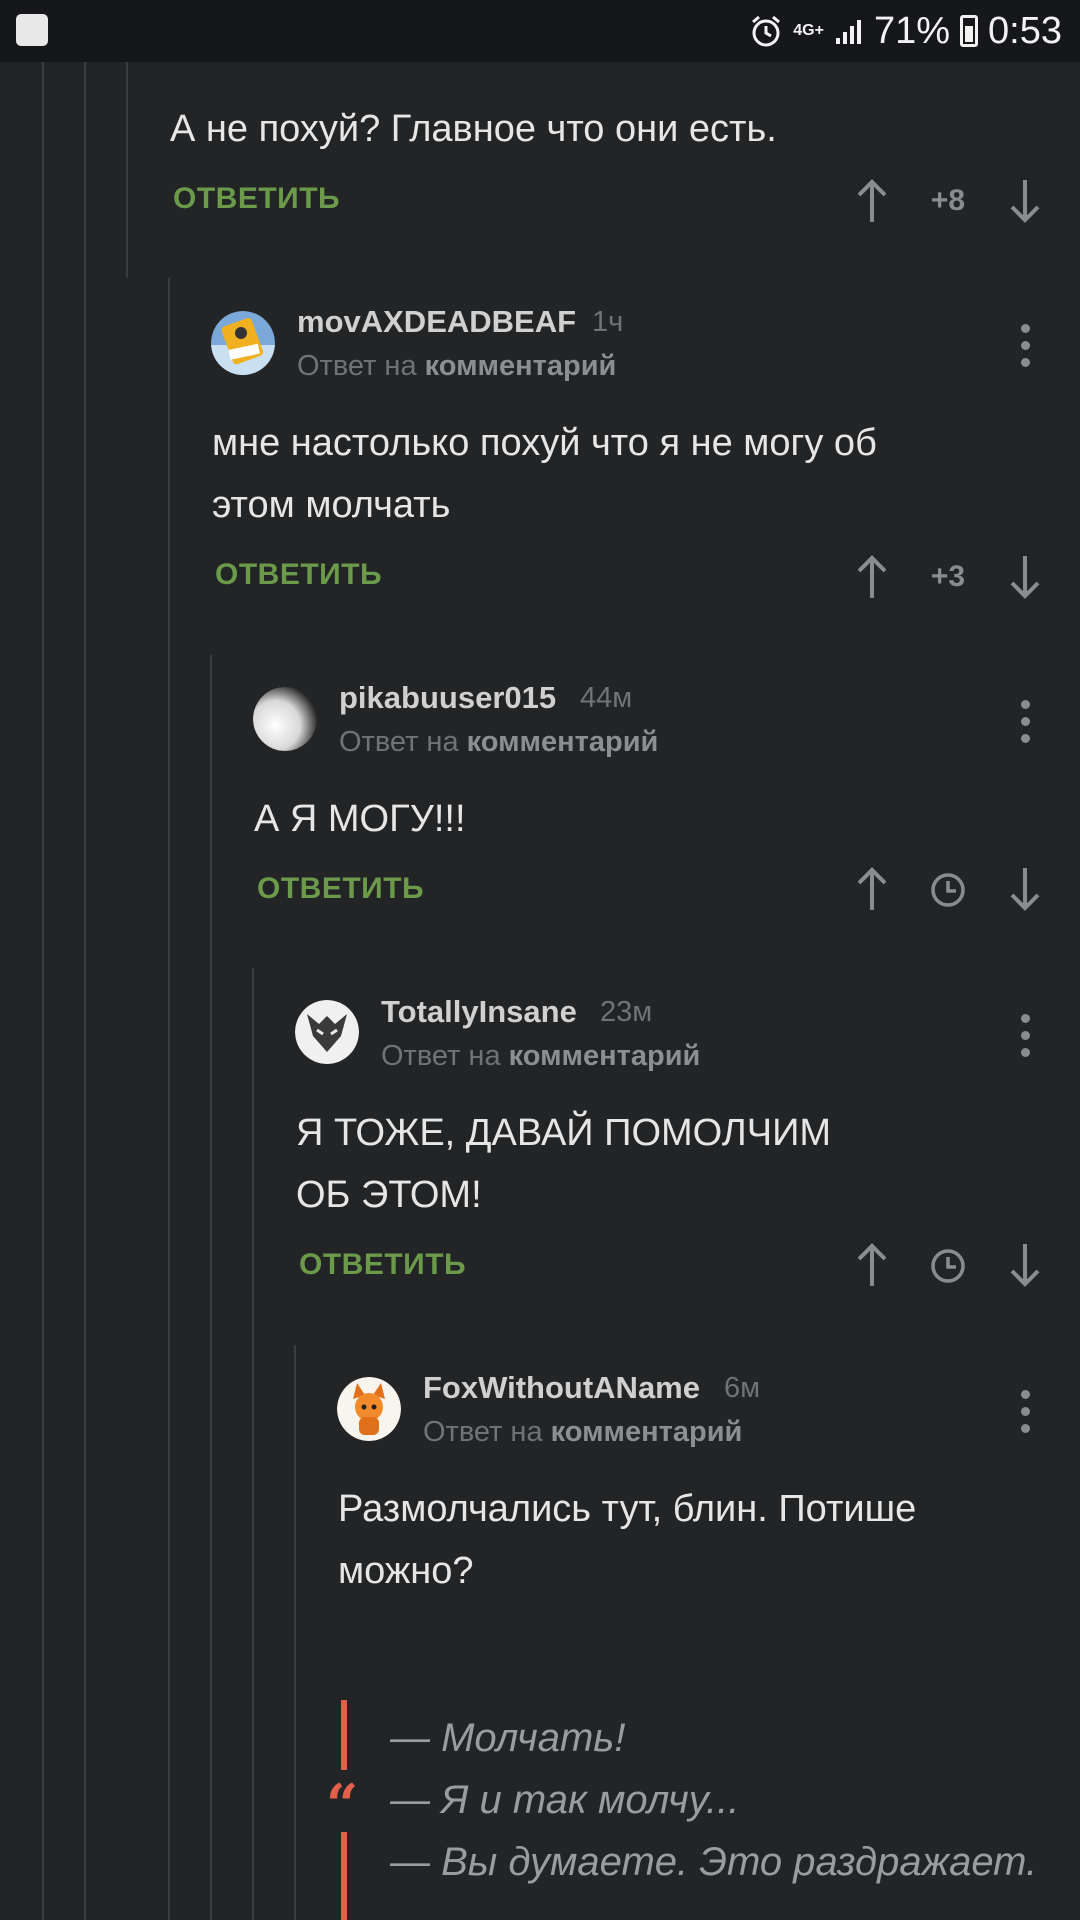 The height and width of the screenshot is (1920, 1080). Describe the element at coordinates (766, 31) in the screenshot. I see `alarm-icon` at that location.